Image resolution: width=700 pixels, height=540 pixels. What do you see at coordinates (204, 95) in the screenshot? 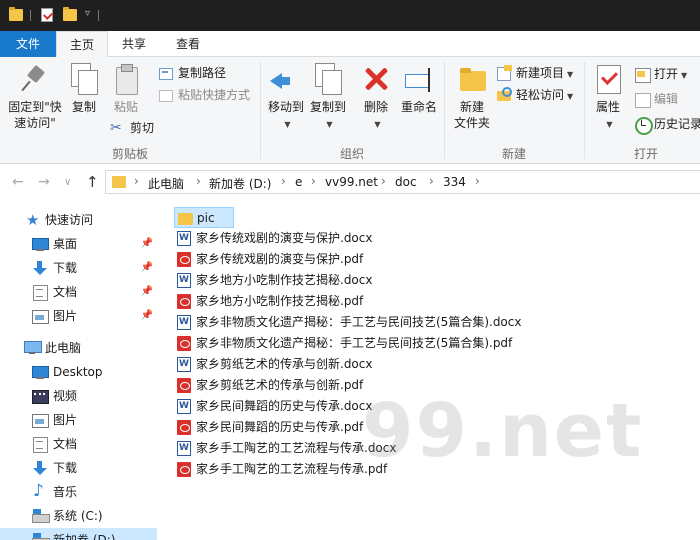
I see `paste-shortcut-button: 粘贴快捷方式` at bounding box center [204, 95].